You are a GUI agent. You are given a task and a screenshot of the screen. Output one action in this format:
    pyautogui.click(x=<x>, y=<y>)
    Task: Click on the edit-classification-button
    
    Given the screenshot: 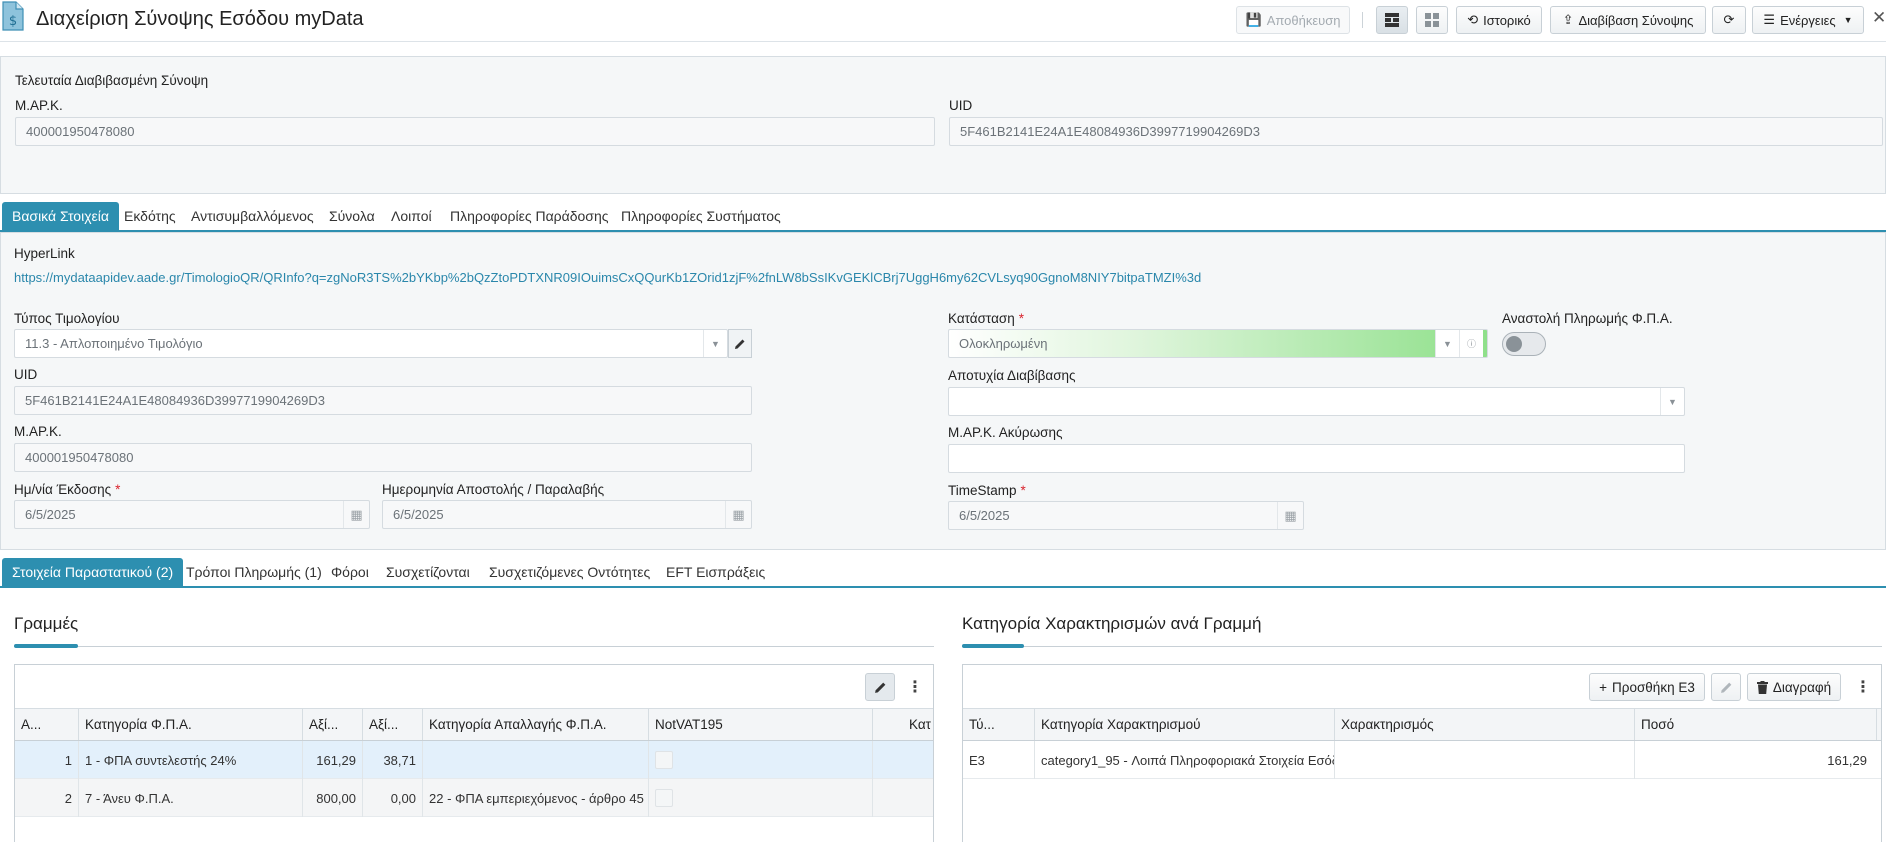 What is the action you would take?
    pyautogui.click(x=1726, y=687)
    